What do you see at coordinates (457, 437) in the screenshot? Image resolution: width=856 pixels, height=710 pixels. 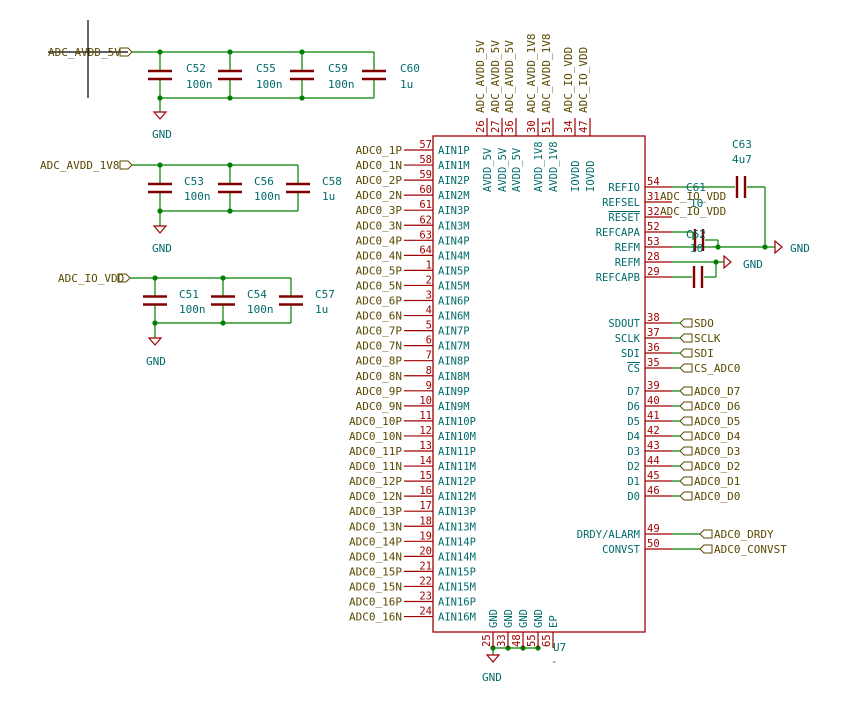 I see `pin-name: AIN10M` at bounding box center [457, 437].